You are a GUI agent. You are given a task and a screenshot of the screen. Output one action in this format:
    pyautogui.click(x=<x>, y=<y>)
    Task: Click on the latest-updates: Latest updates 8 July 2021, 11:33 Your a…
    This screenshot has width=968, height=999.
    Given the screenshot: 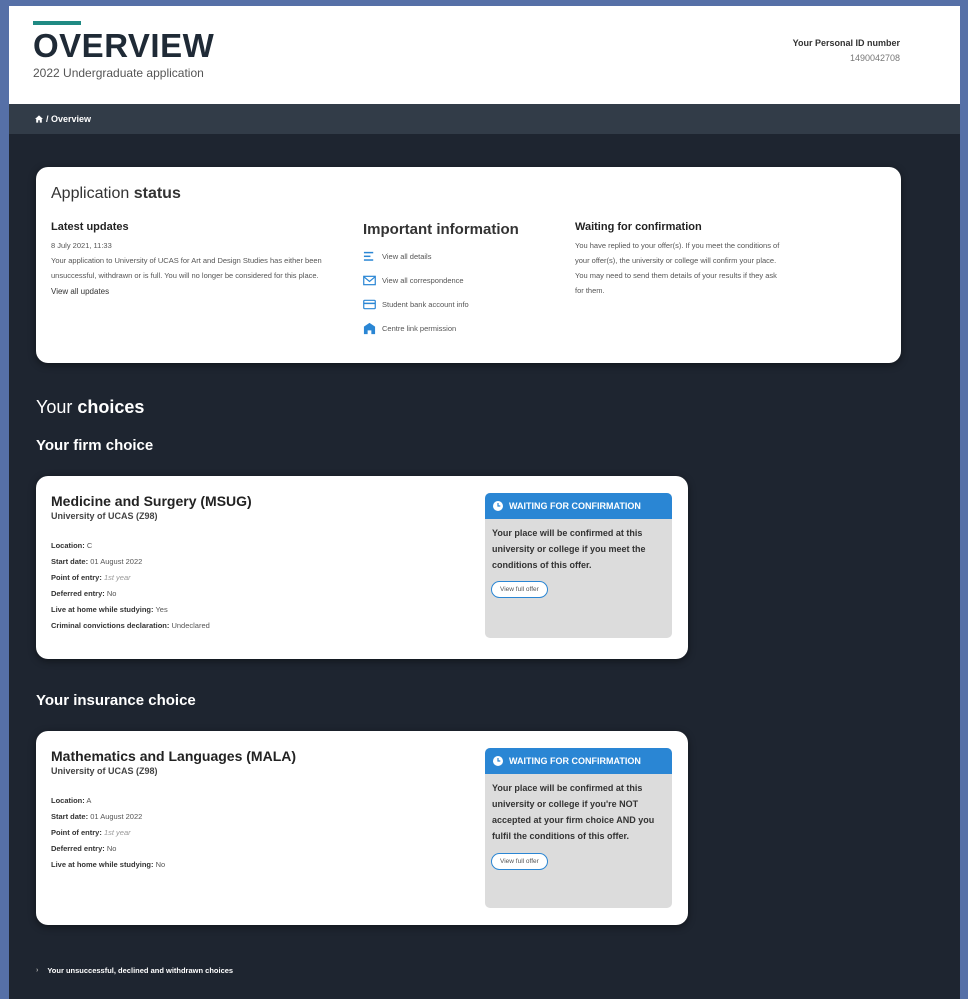 What is the action you would take?
    pyautogui.click(x=196, y=258)
    